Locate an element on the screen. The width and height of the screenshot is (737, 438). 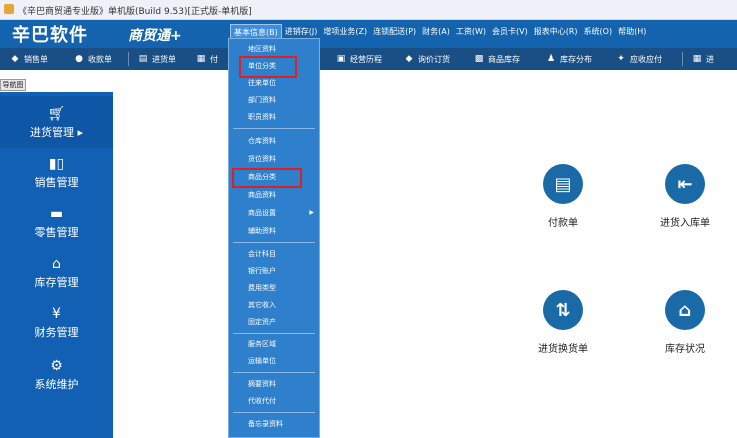
menu-help: 帮助(H) is located at coordinates (632, 32).